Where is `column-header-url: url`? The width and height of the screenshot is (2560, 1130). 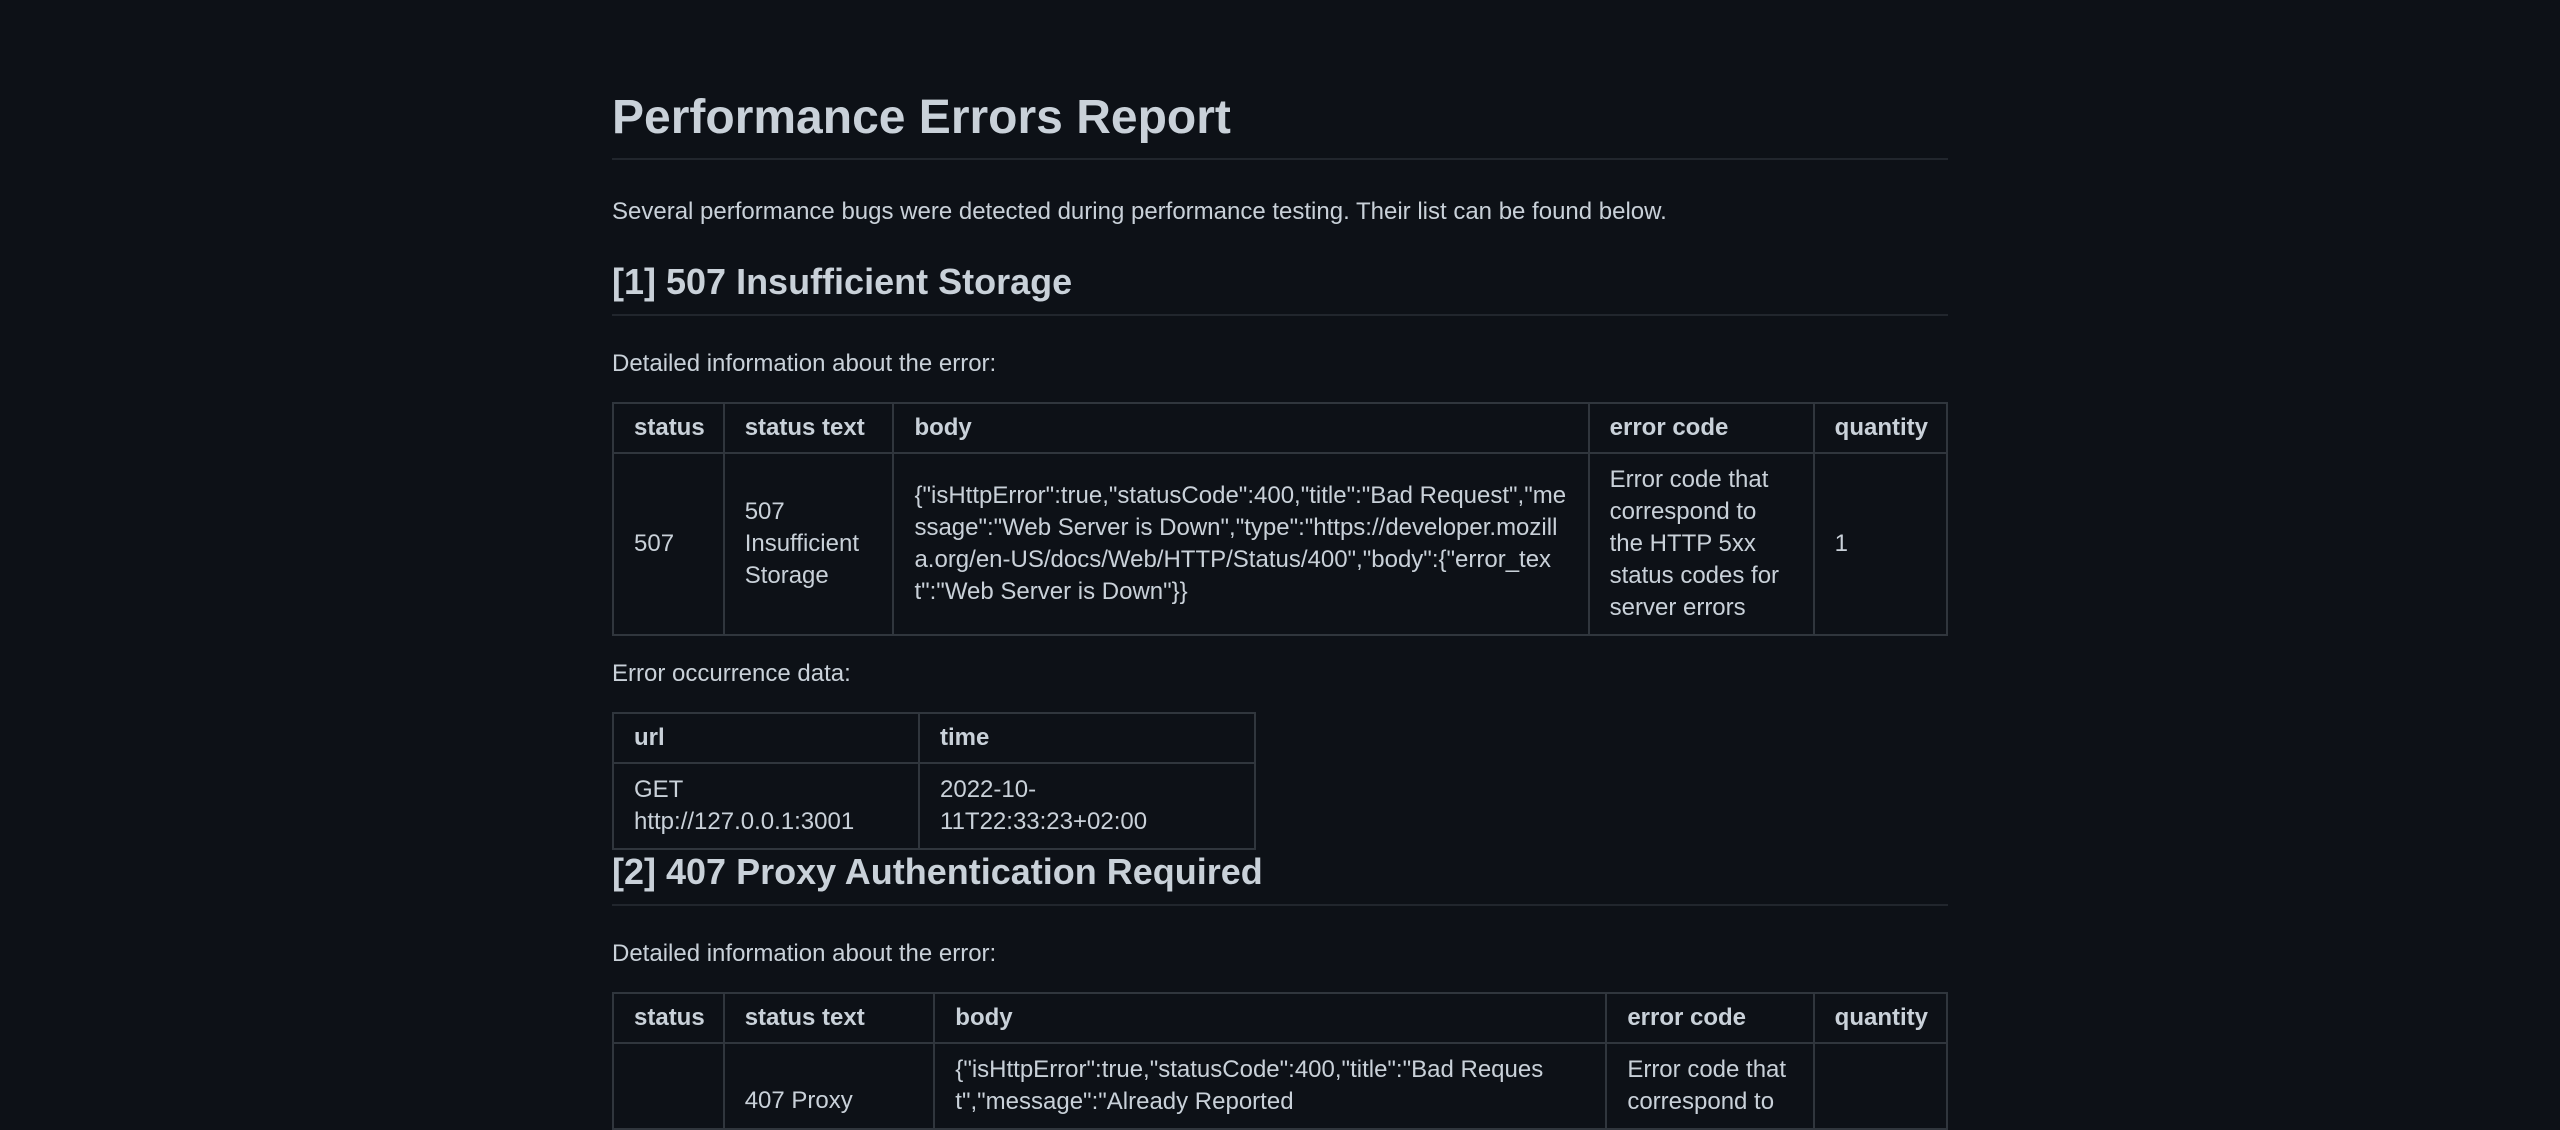
column-header-url: url is located at coordinates (766, 738).